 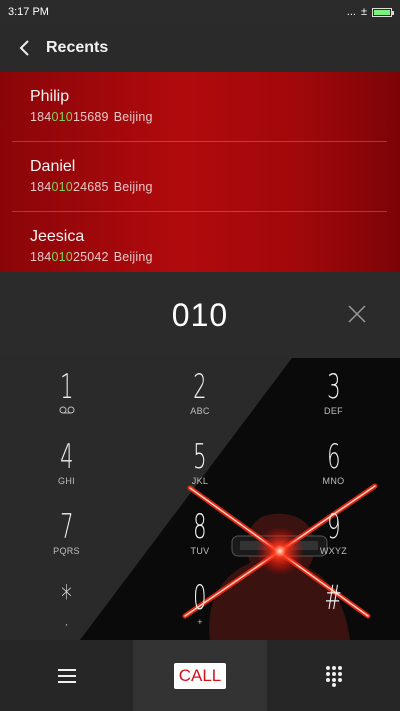 I want to click on call-cell: CALL, so click(x=200, y=675).